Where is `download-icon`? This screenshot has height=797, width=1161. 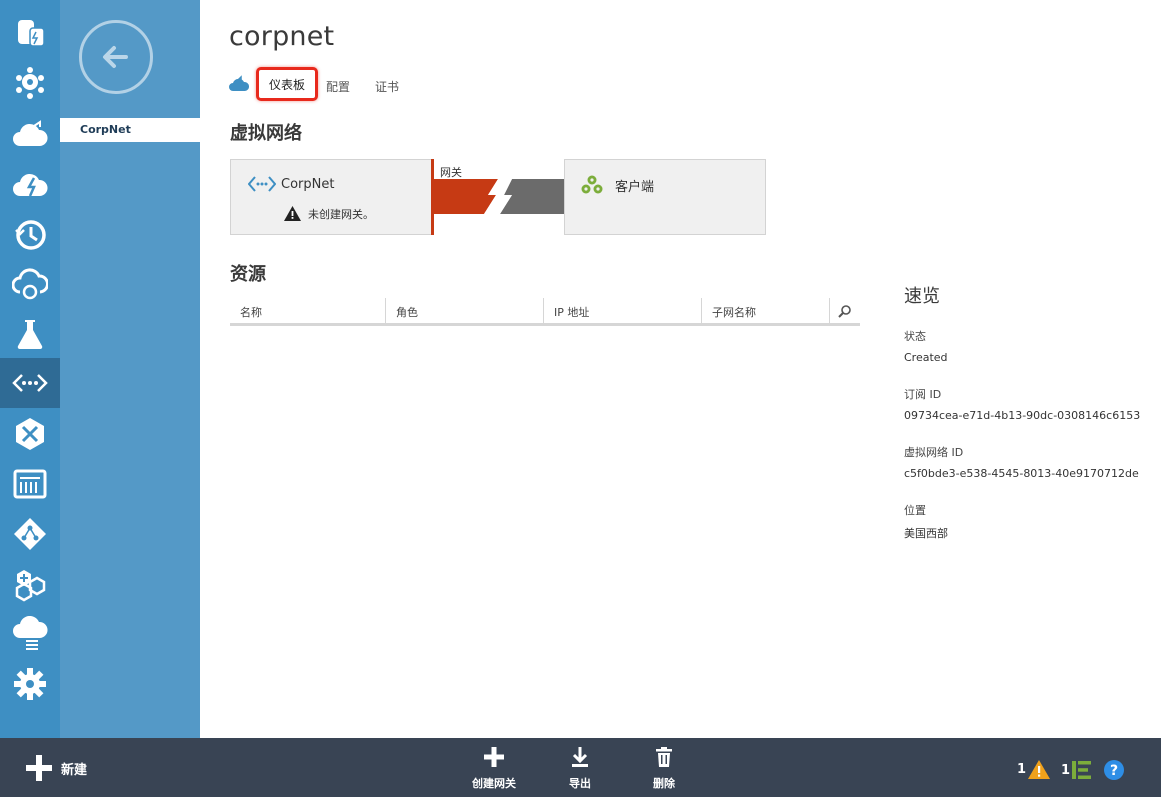
download-icon is located at coordinates (580, 757).